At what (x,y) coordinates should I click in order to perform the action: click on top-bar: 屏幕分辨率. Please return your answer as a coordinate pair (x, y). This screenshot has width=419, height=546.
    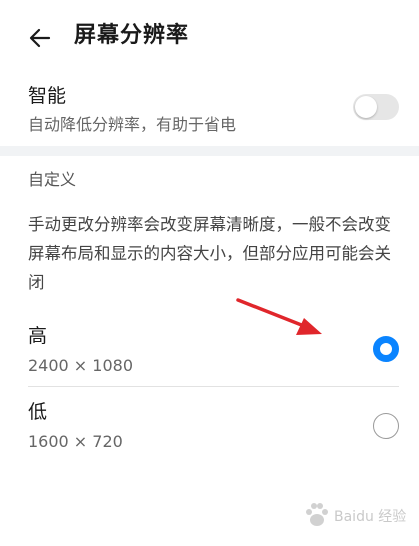
    Looking at the image, I should click on (209, 36).